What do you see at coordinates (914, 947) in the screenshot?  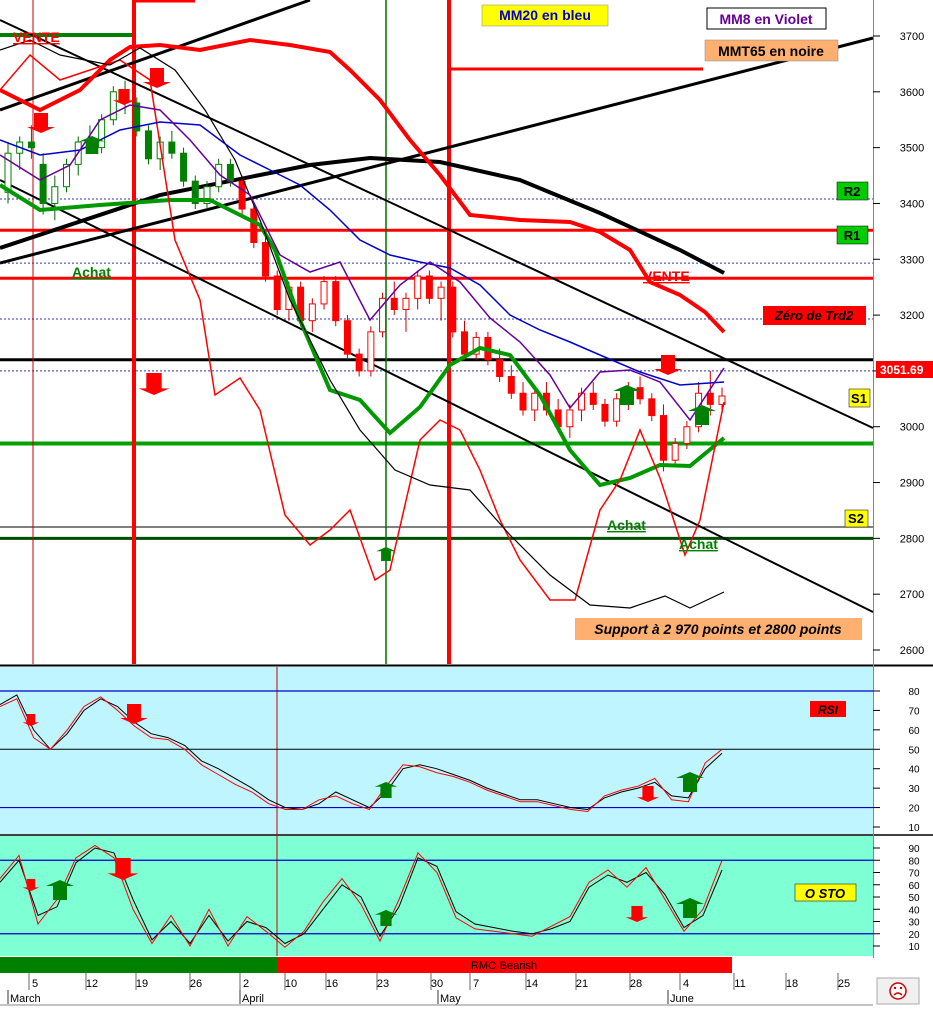 I see `sto-tick-label: 10` at bounding box center [914, 947].